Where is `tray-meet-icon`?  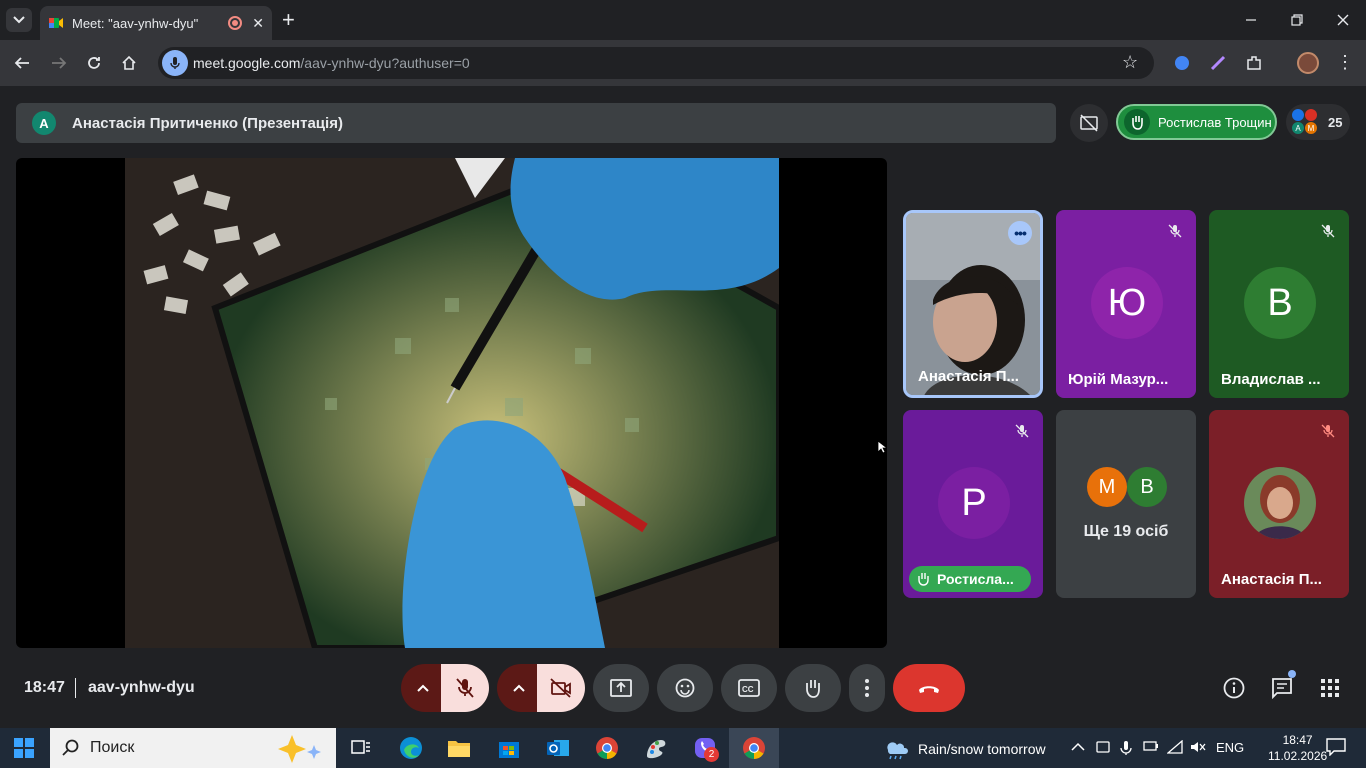 tray-meet-icon is located at coordinates (1103, 748).